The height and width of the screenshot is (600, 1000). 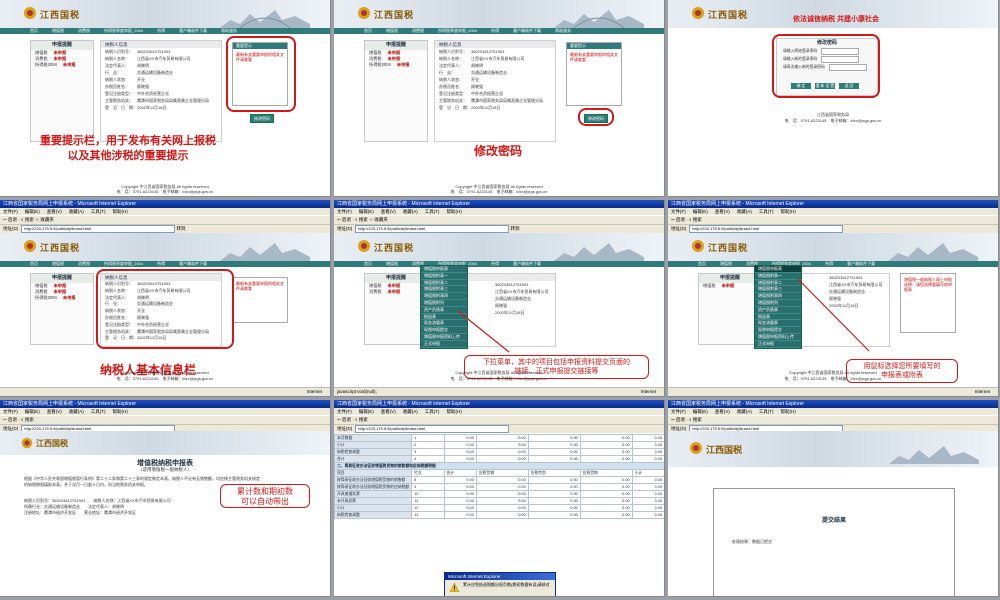 I want to click on dropdown-item: 增值税附表四, so click(x=444, y=296).